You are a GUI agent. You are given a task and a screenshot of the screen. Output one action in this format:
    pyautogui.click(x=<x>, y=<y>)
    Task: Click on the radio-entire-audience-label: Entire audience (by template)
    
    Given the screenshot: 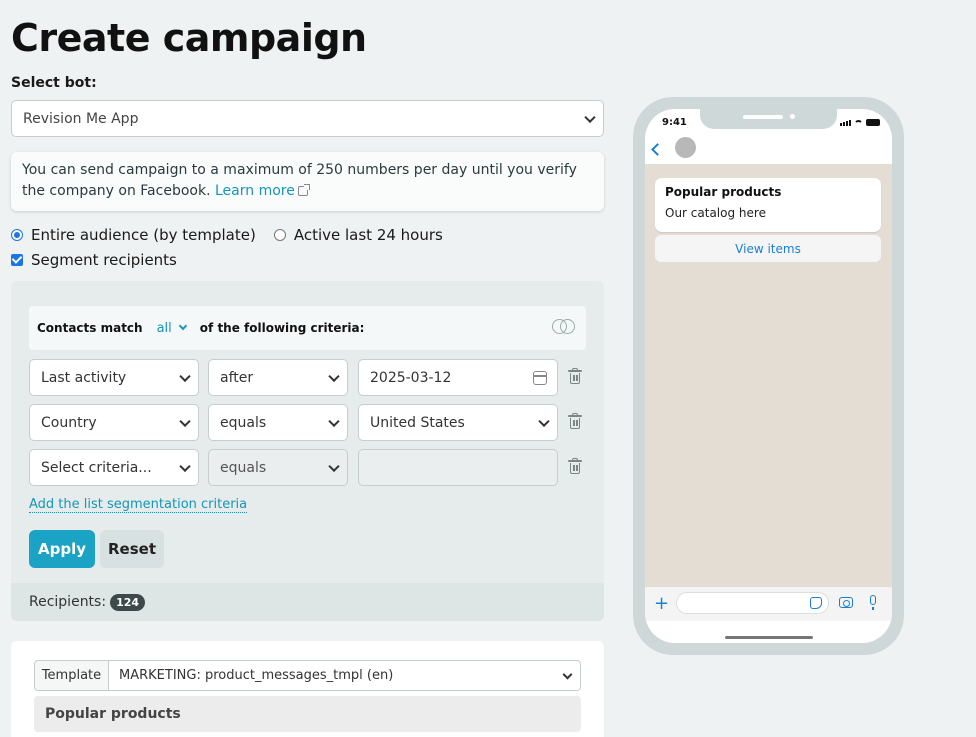 What is the action you would take?
    pyautogui.click(x=143, y=235)
    